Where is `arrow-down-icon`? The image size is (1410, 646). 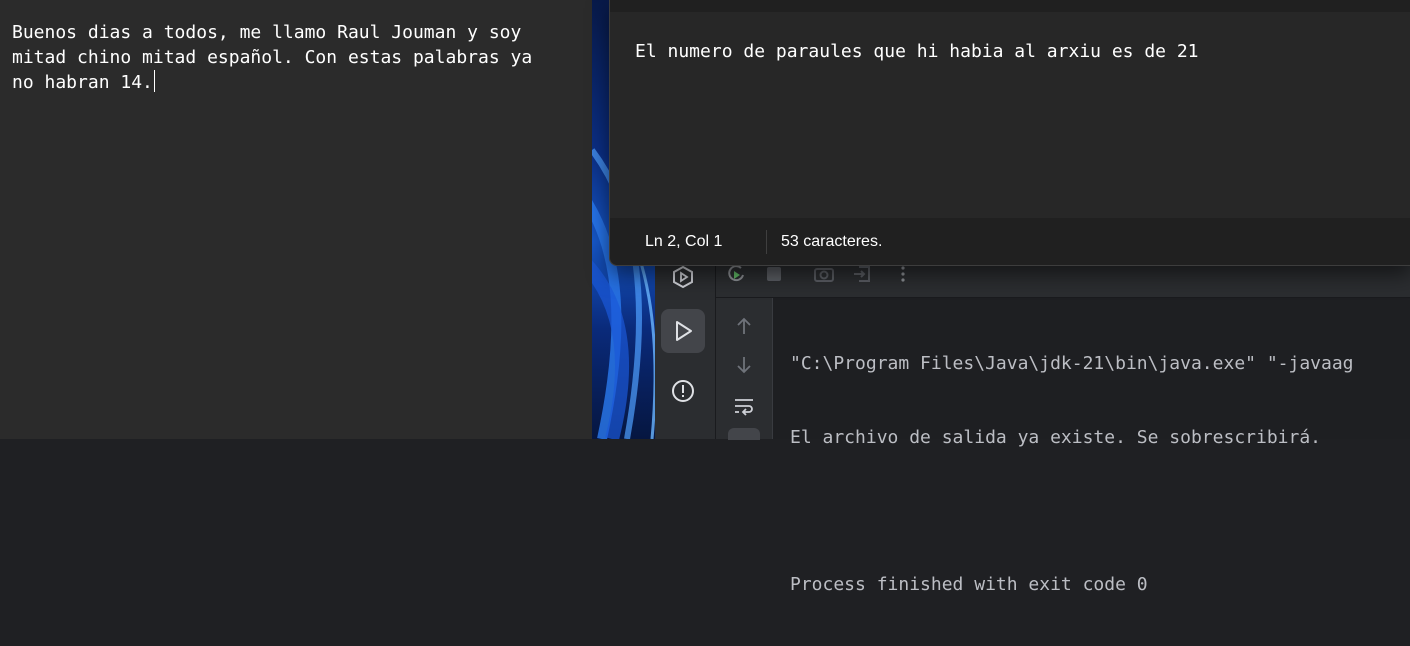
arrow-down-icon is located at coordinates (744, 365).